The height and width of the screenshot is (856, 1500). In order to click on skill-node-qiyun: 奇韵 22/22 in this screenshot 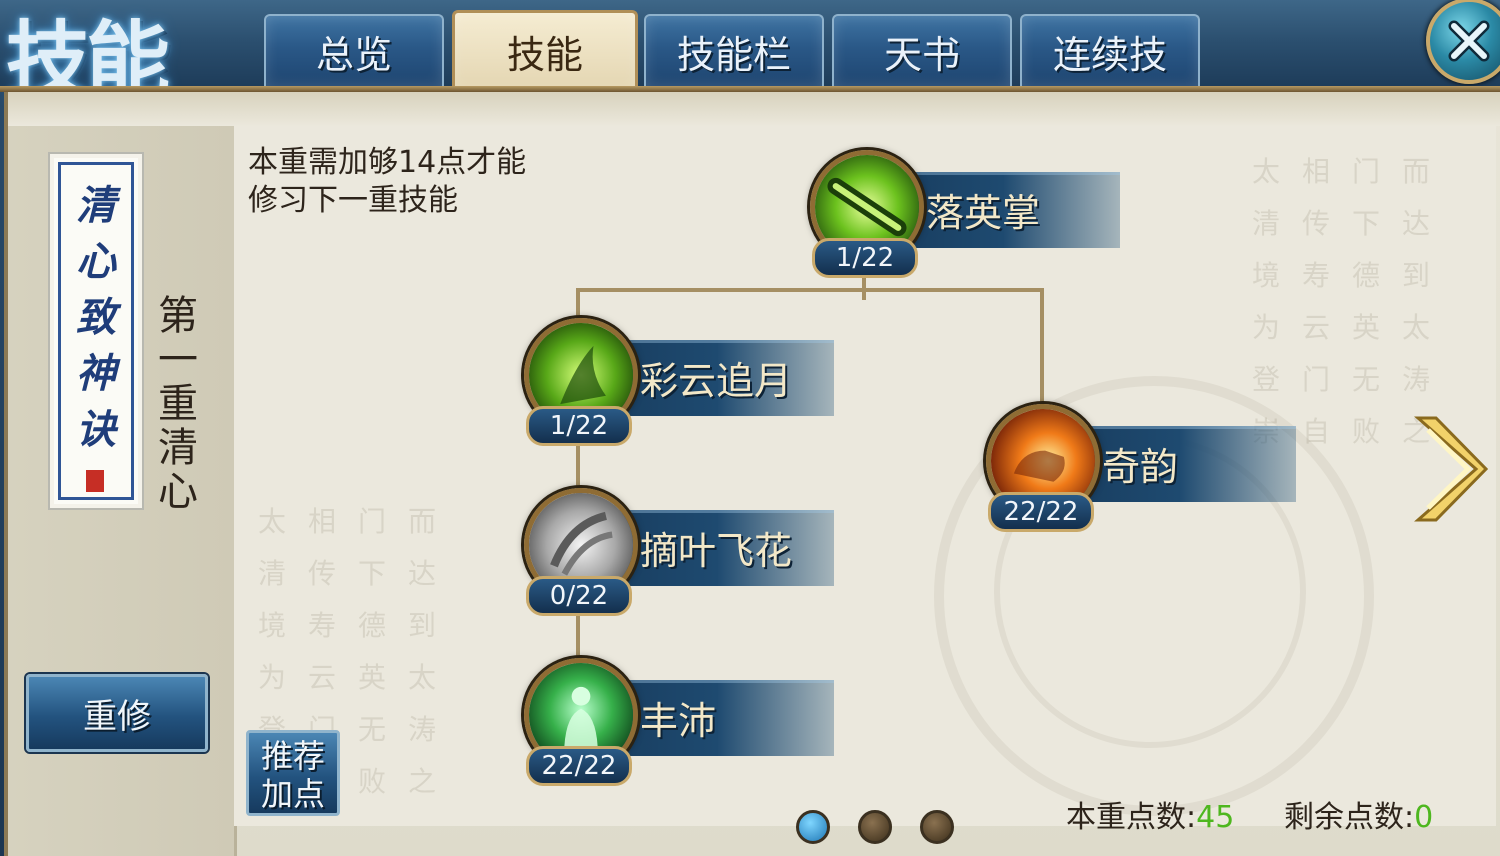, I will do `click(1141, 469)`.